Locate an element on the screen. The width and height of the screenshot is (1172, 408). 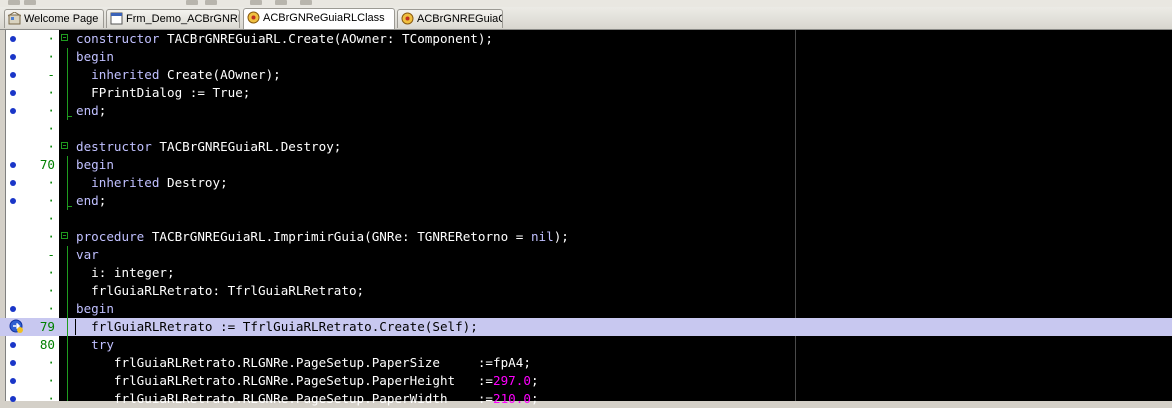
code-token: frlGuiaRLRetrato: TfrlGuiaRLRetrato; is located at coordinates (220, 290).